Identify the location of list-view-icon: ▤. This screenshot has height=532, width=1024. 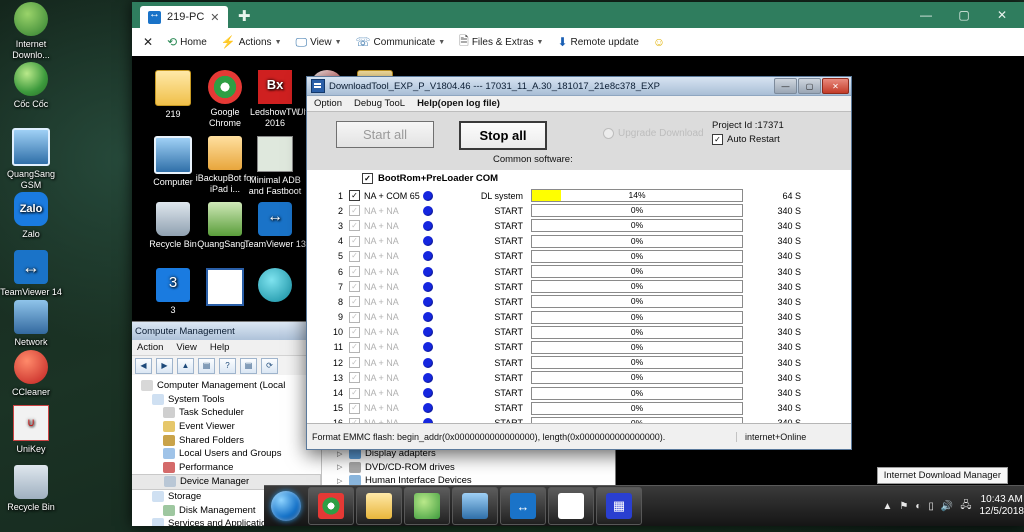
(248, 365).